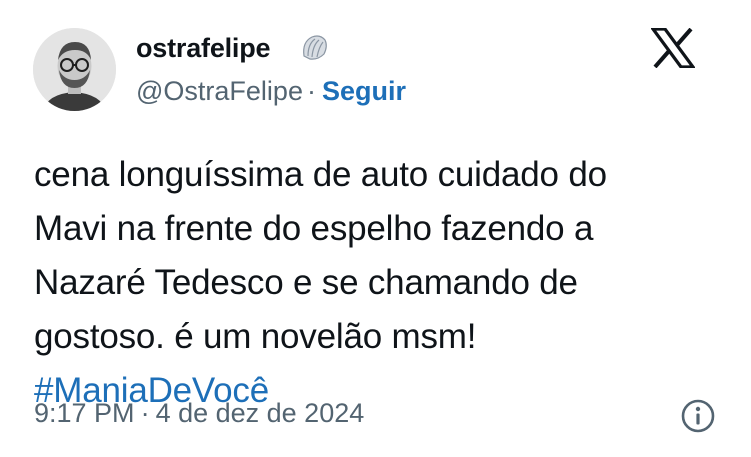 The image size is (751, 457). I want to click on follow-button: Seguir, so click(364, 91).